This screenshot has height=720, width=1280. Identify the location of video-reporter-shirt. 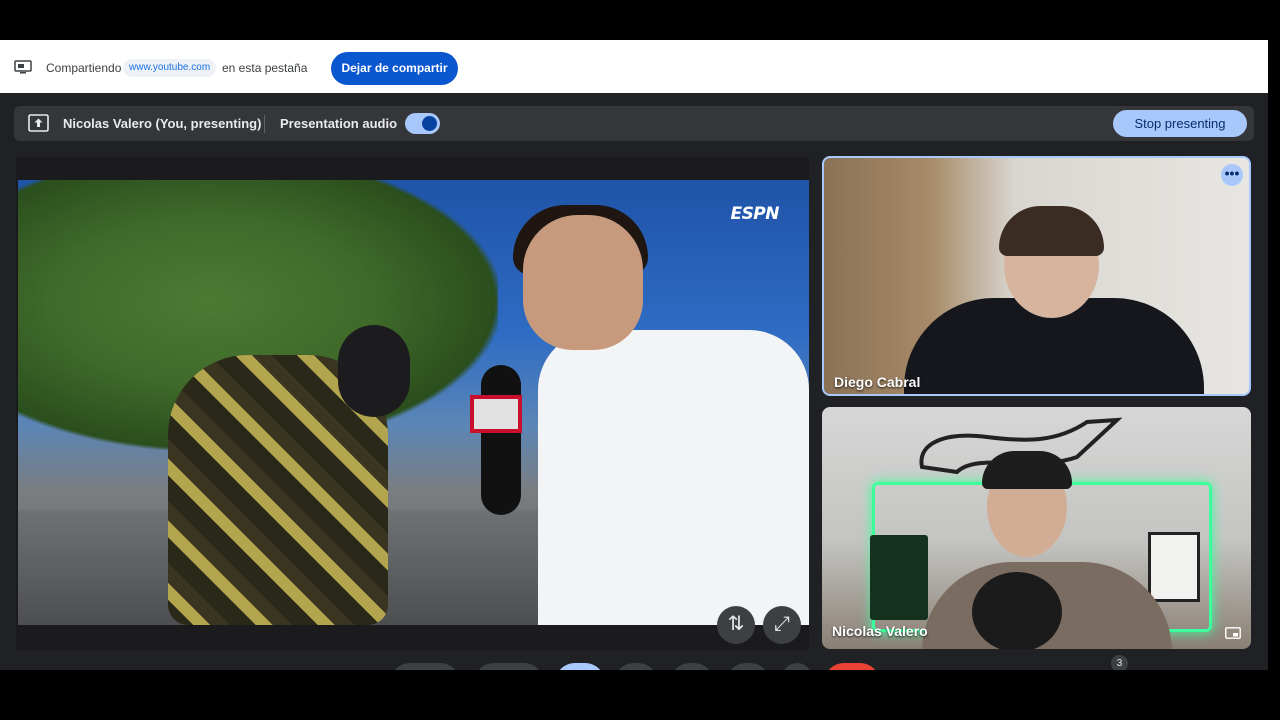
(673, 477).